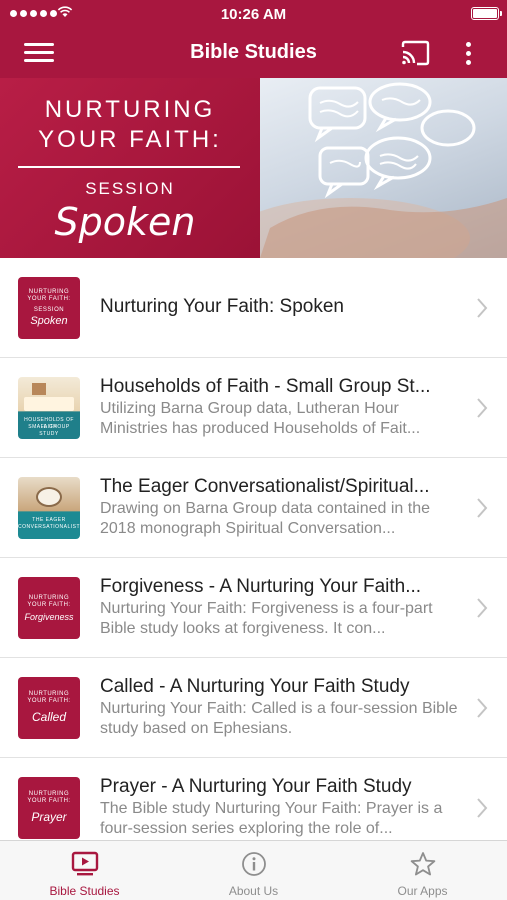 Image resolution: width=507 pixels, height=900 pixels. I want to click on banner-line1: NURTURING, so click(130, 109).